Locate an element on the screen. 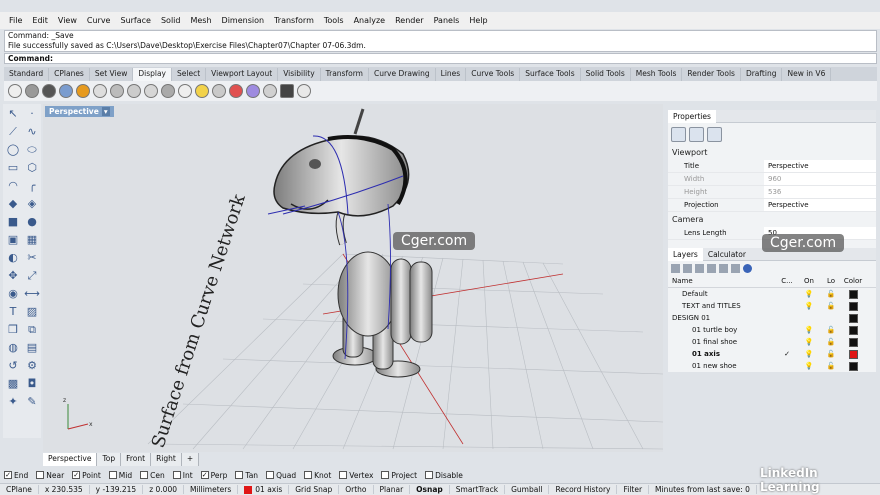 Image resolution: width=880 pixels, height=495 pixels. unshade-icon is located at coordinates (185, 91).